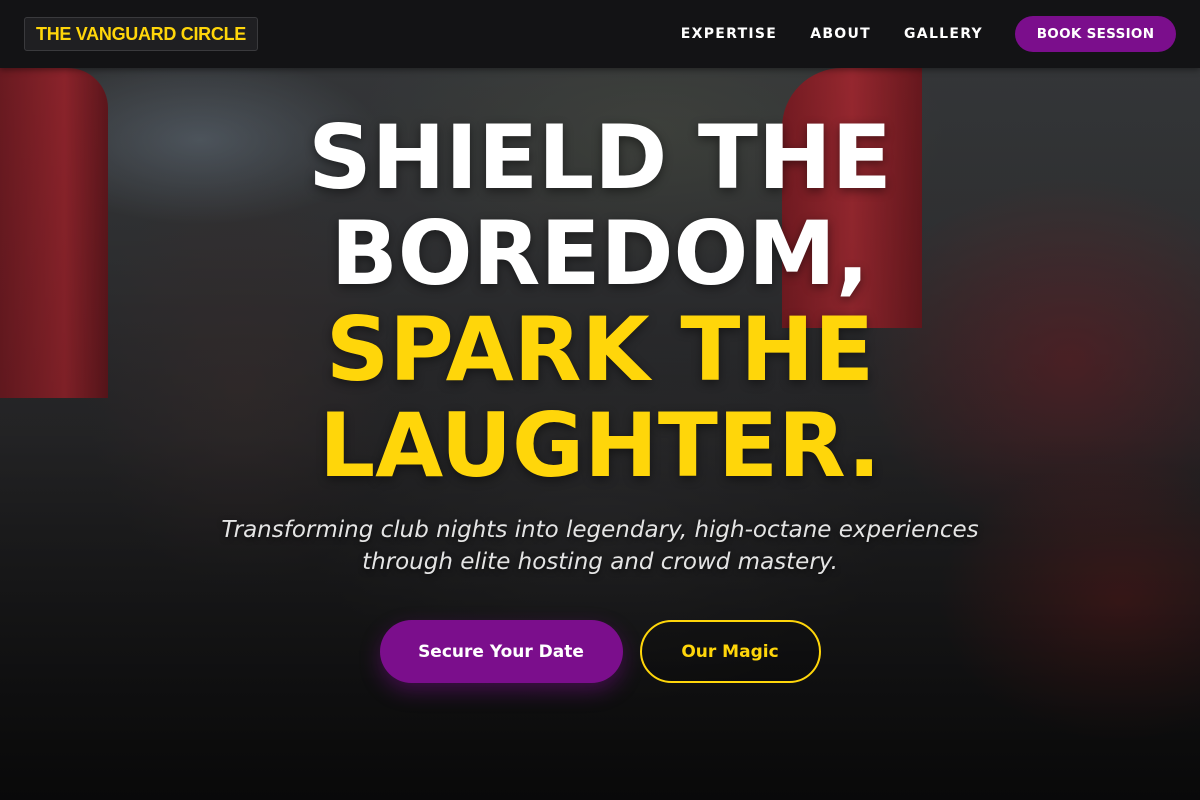 The image size is (1200, 800). I want to click on secure-your-date-button: Secure Your Date, so click(501, 651).